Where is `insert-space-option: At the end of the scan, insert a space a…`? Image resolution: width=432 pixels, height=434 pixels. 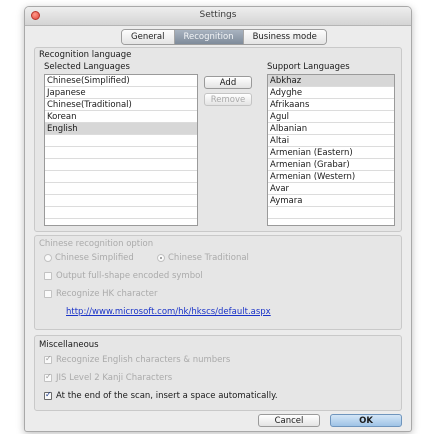 insert-space-option: At the end of the scan, insert a space a… is located at coordinates (161, 395).